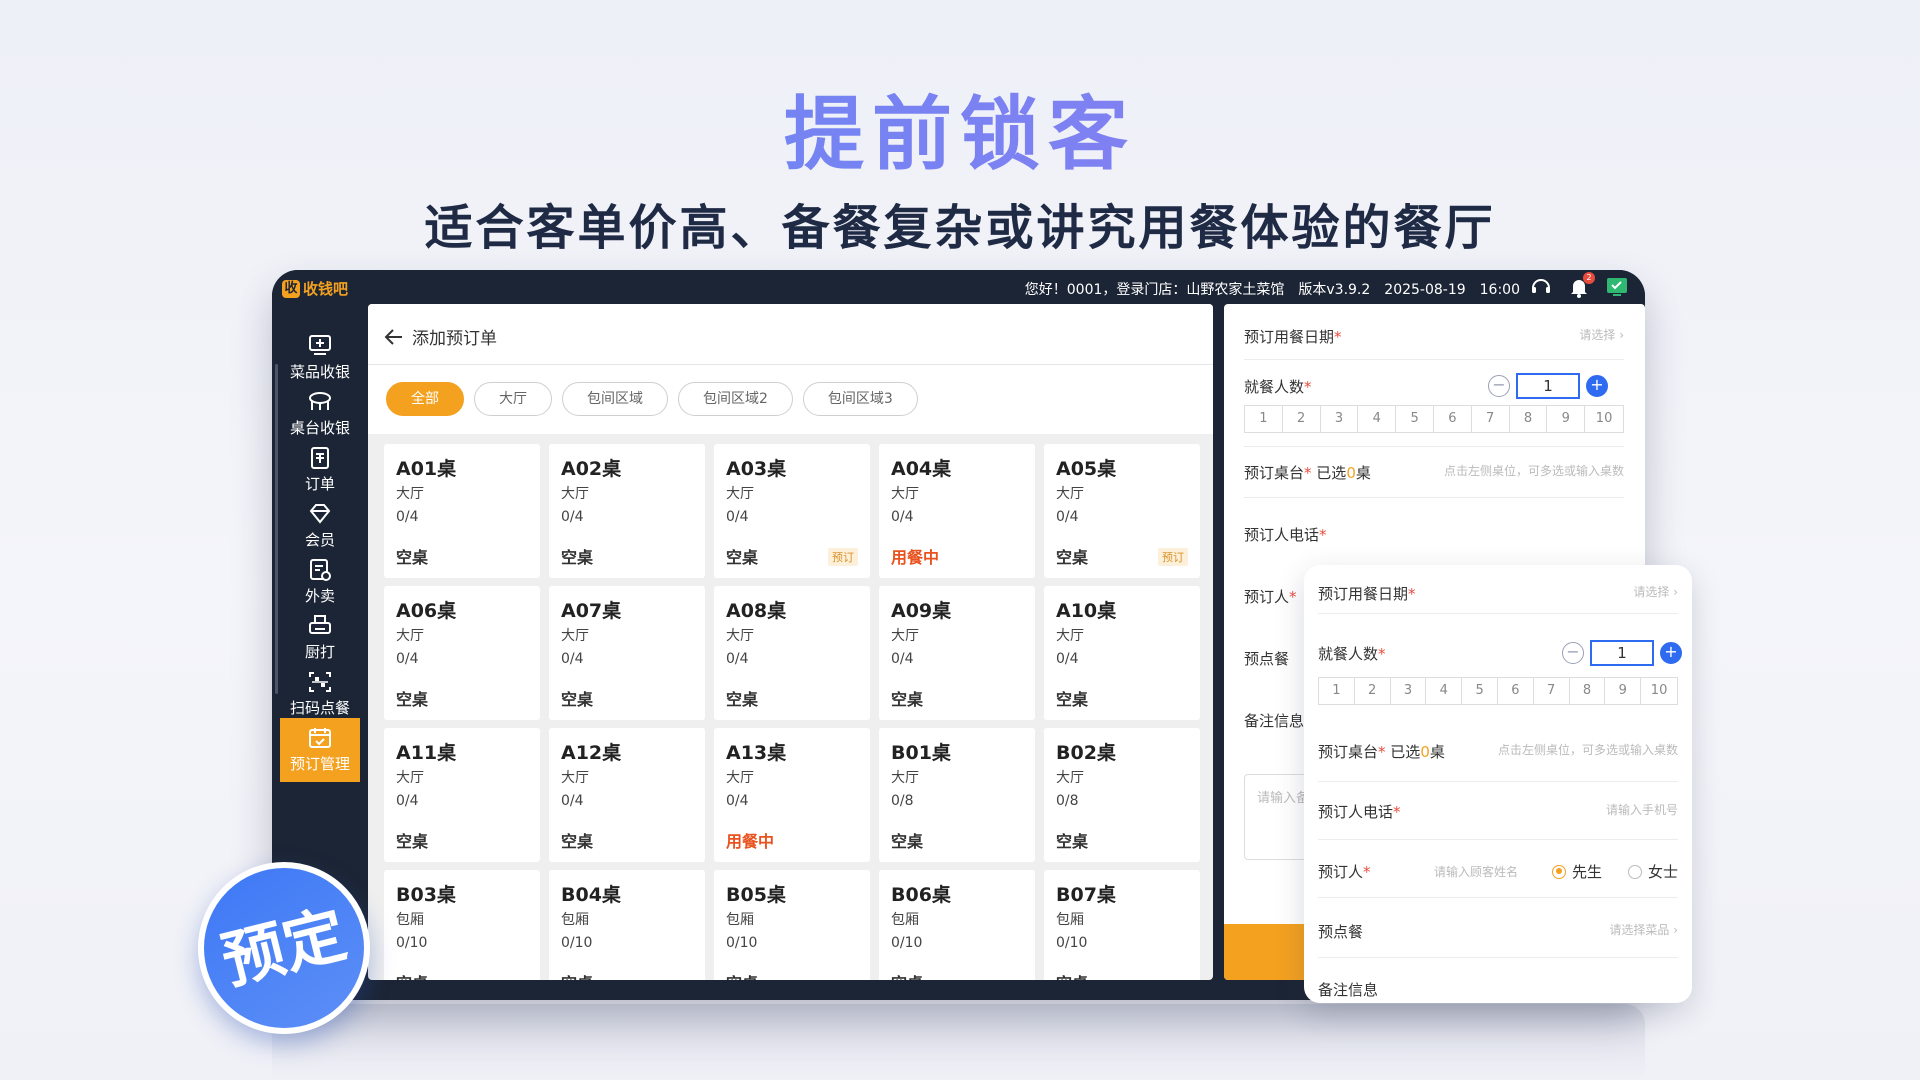 This screenshot has width=1920, height=1080. I want to click on table-card: A04桌 大厅 0/4 用餐中, so click(957, 511).